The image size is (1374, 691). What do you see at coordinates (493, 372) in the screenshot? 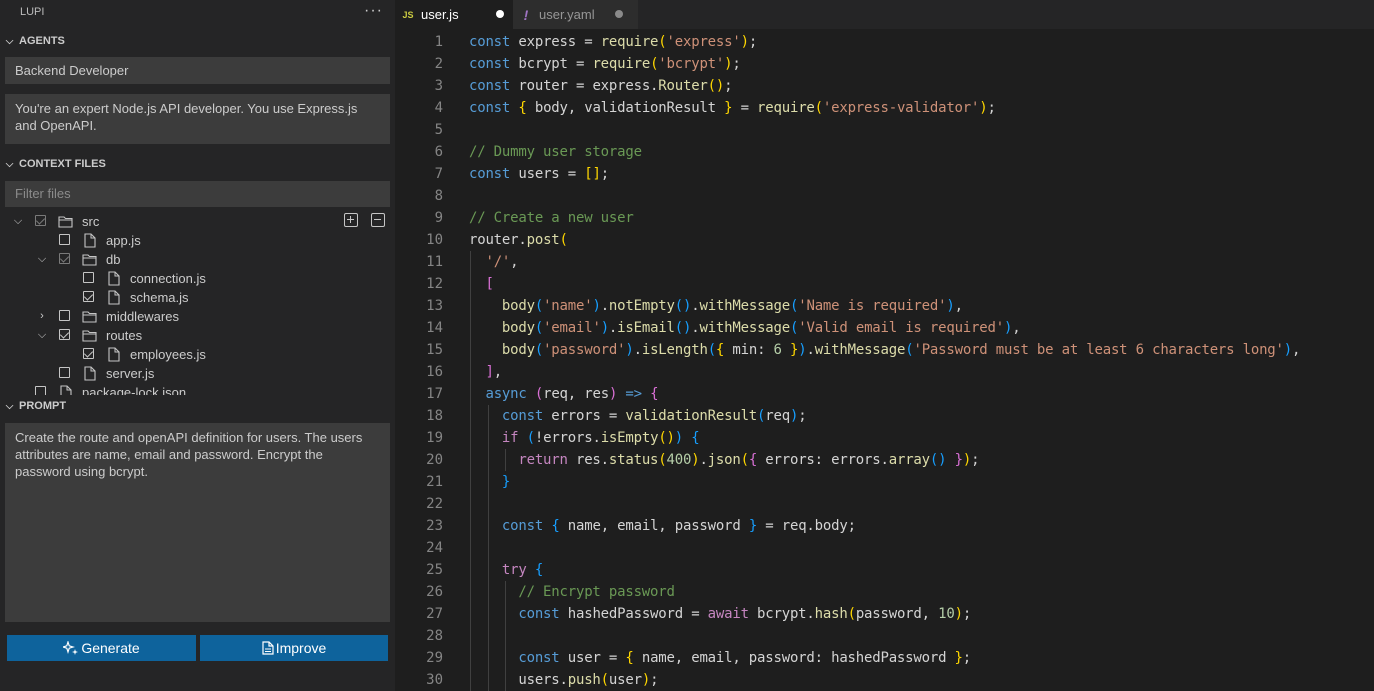
I see `code-text: ],` at bounding box center [493, 372].